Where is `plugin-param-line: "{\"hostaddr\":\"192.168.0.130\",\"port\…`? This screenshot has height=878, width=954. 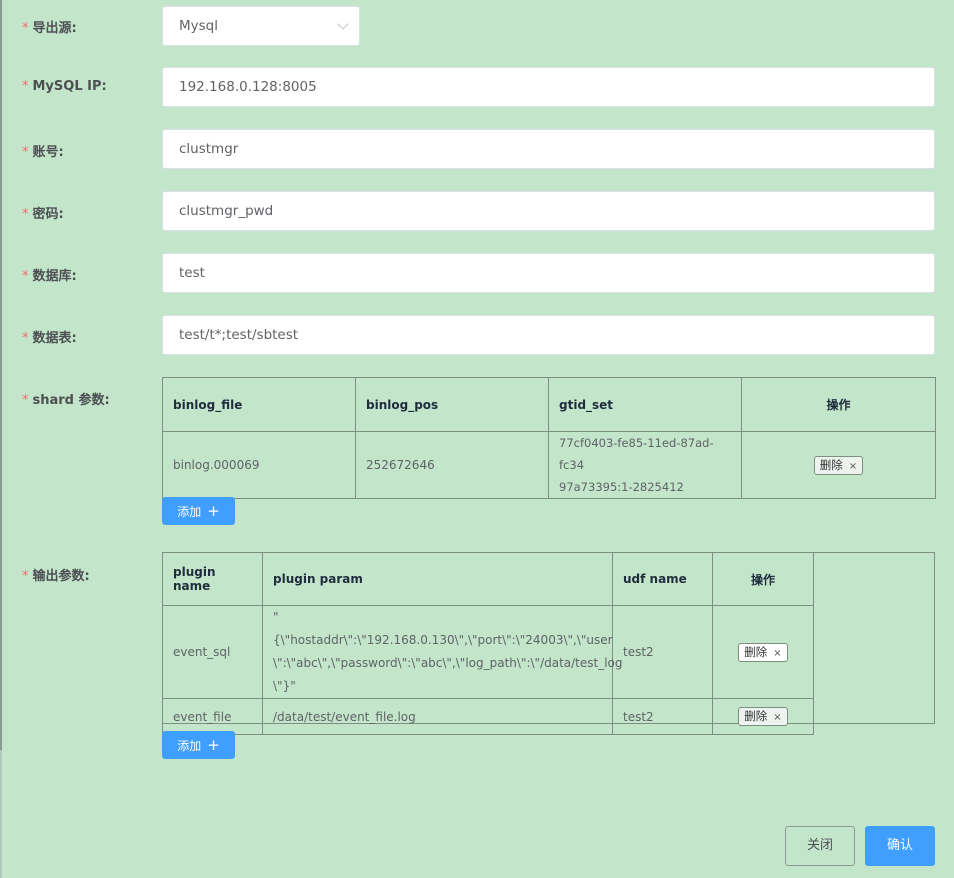
plugin-param-line: "{\"hostaddr\":\"192.168.0.130\",\"port\… is located at coordinates (443, 628).